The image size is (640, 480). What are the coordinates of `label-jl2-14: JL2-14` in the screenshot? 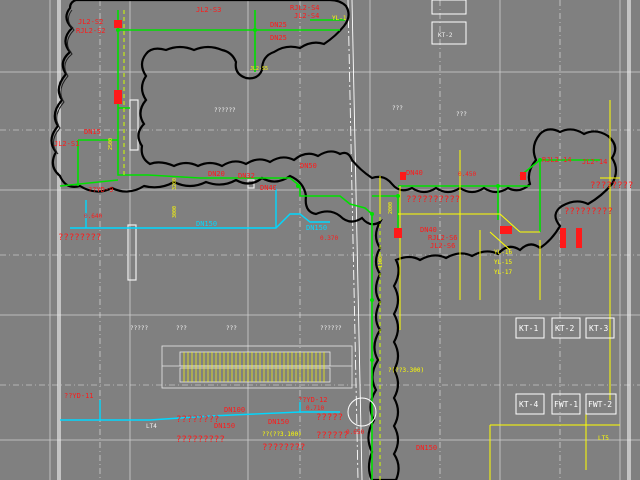 It's located at (594, 162).